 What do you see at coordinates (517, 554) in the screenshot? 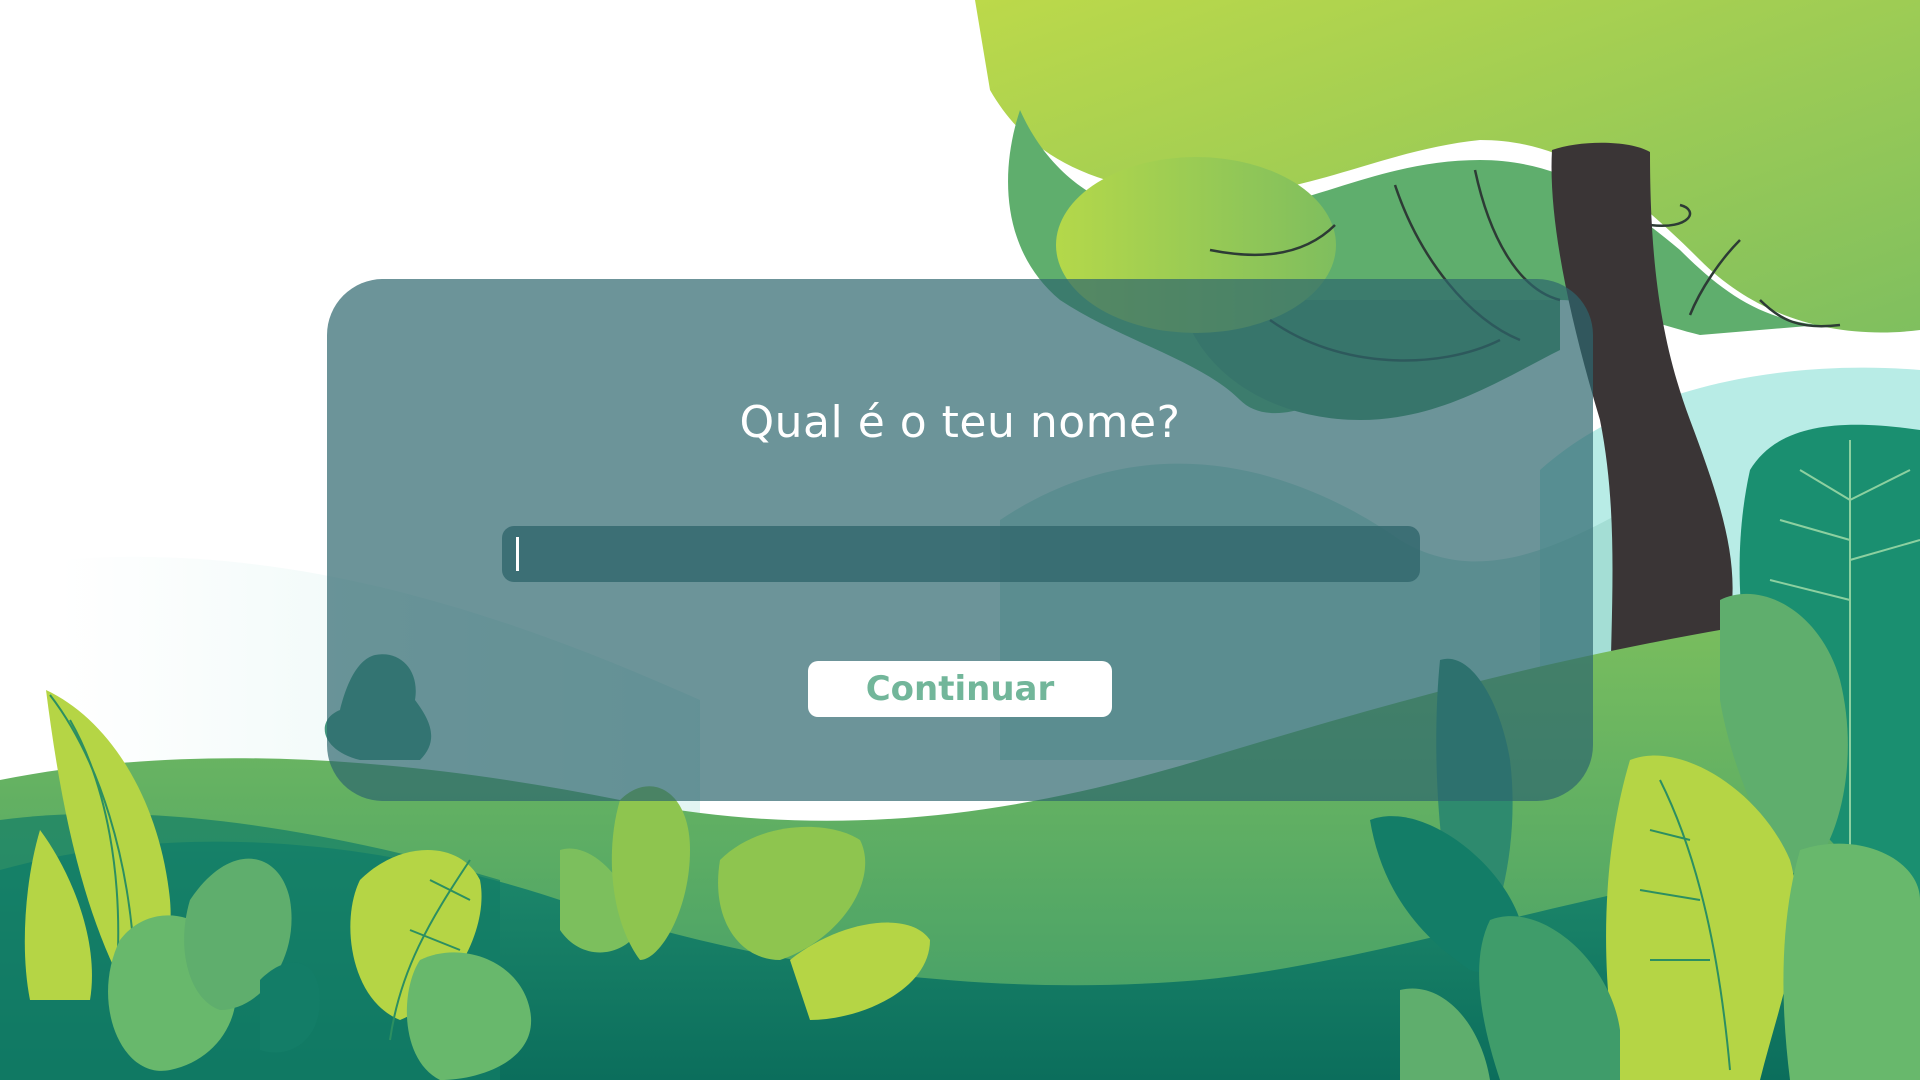
I see `text-cursor` at bounding box center [517, 554].